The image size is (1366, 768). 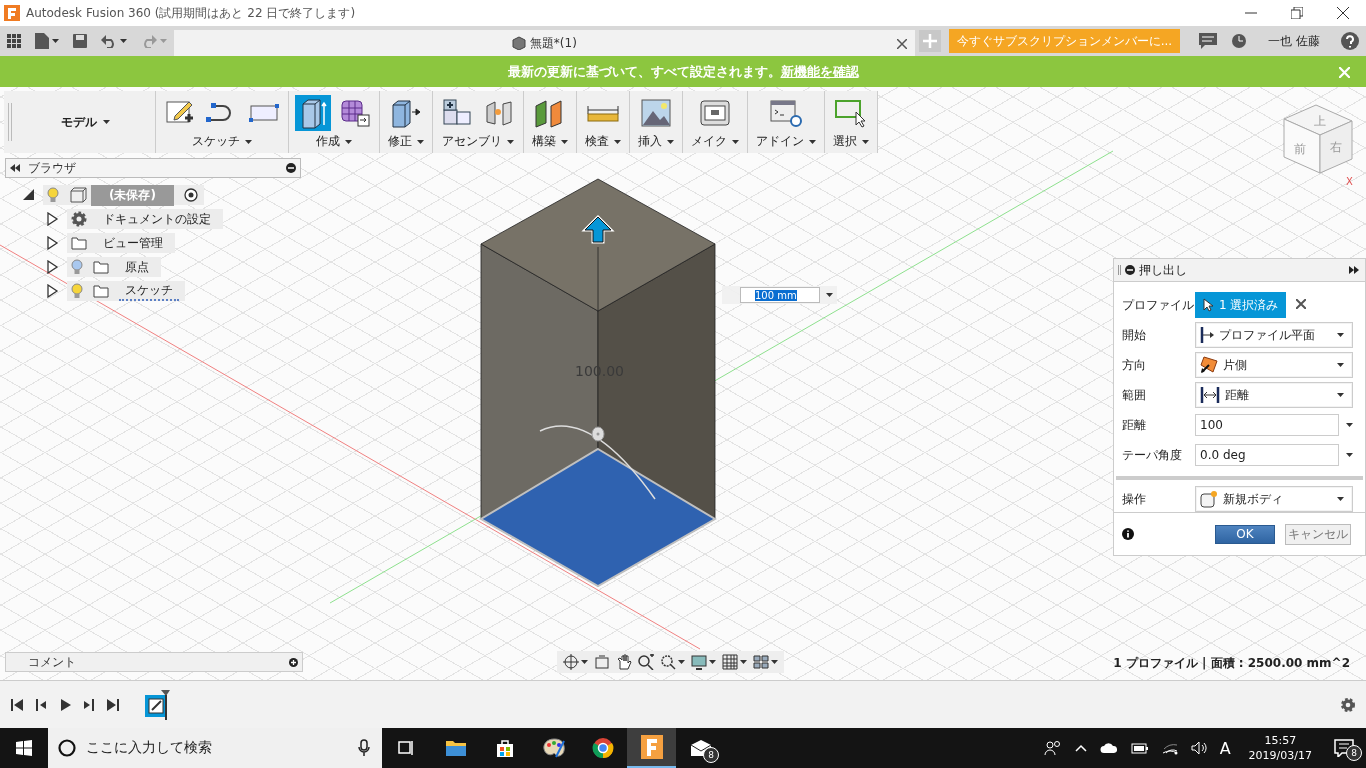 What do you see at coordinates (1343, 13) in the screenshot?
I see `close-icon` at bounding box center [1343, 13].